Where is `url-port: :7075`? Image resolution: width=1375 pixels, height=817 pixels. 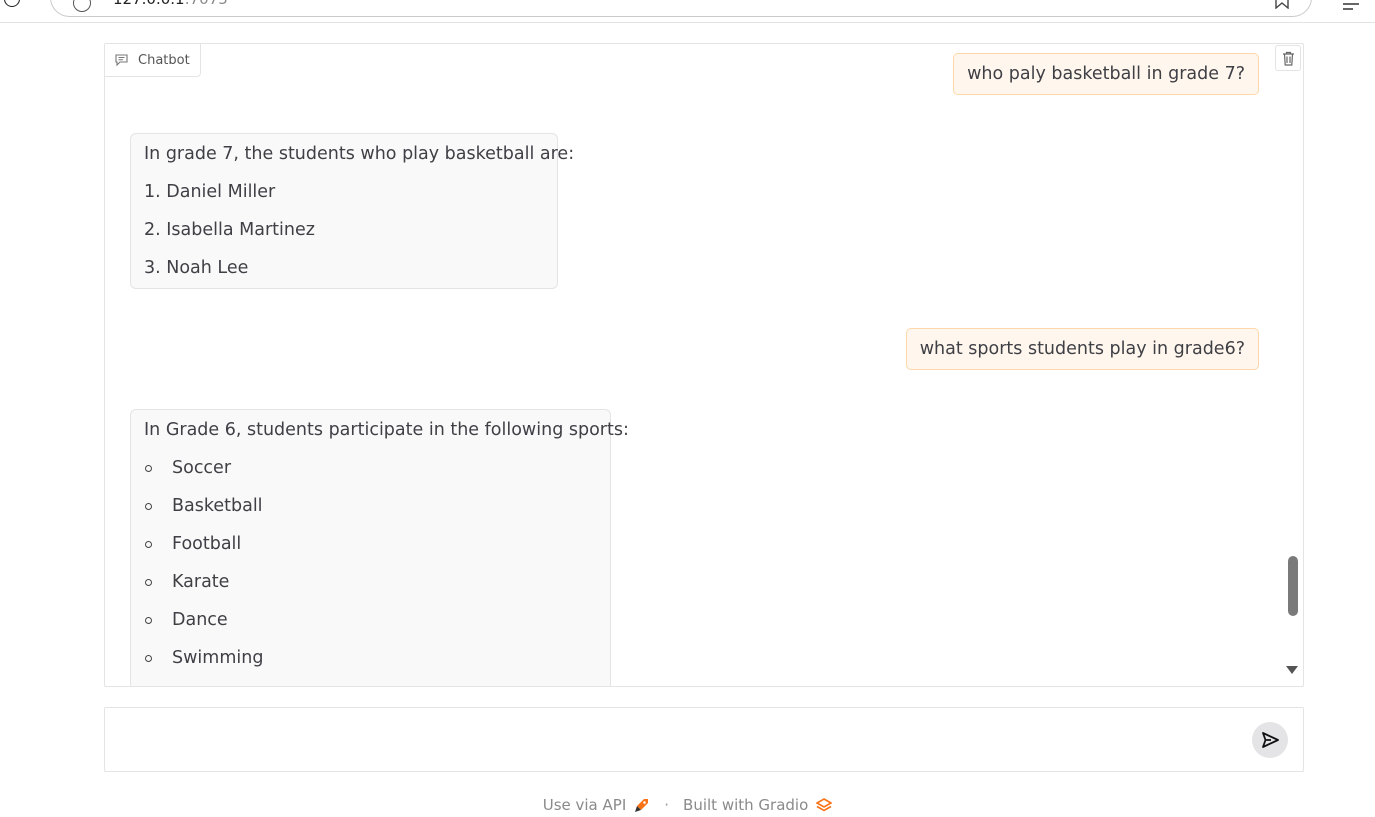
url-port: :7075 is located at coordinates (206, 4).